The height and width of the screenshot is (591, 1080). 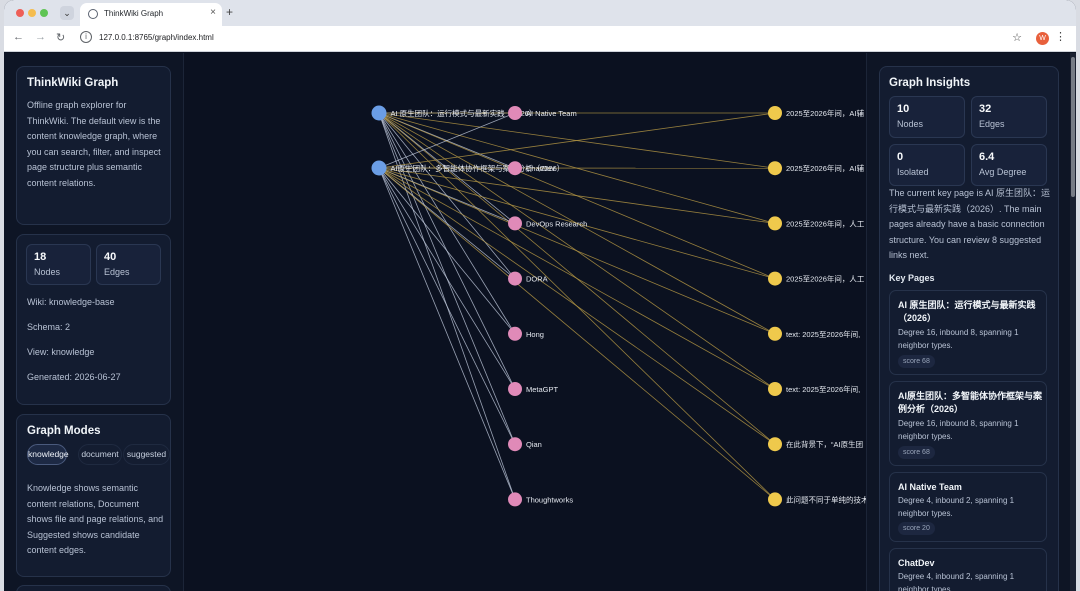 What do you see at coordinates (900, 157) in the screenshot?
I see `insight-isolated-value: 0` at bounding box center [900, 157].